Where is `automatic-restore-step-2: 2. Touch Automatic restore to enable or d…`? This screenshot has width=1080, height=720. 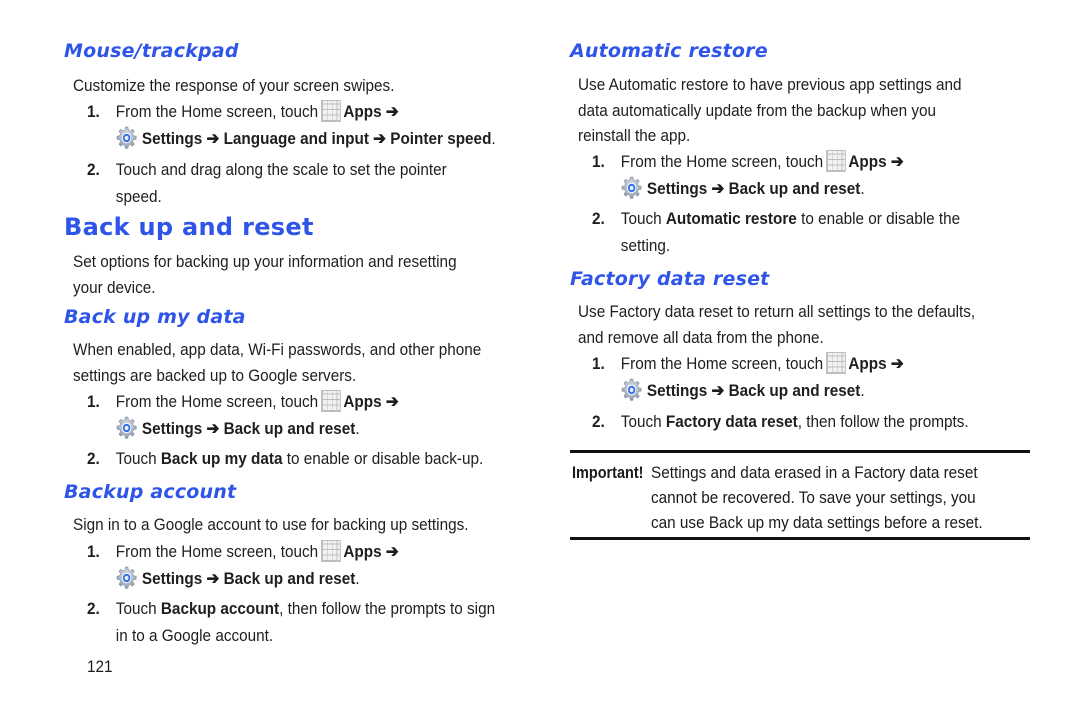 automatic-restore-step-2: 2. Touch Automatic restore to enable or d… is located at coordinates (776, 232).